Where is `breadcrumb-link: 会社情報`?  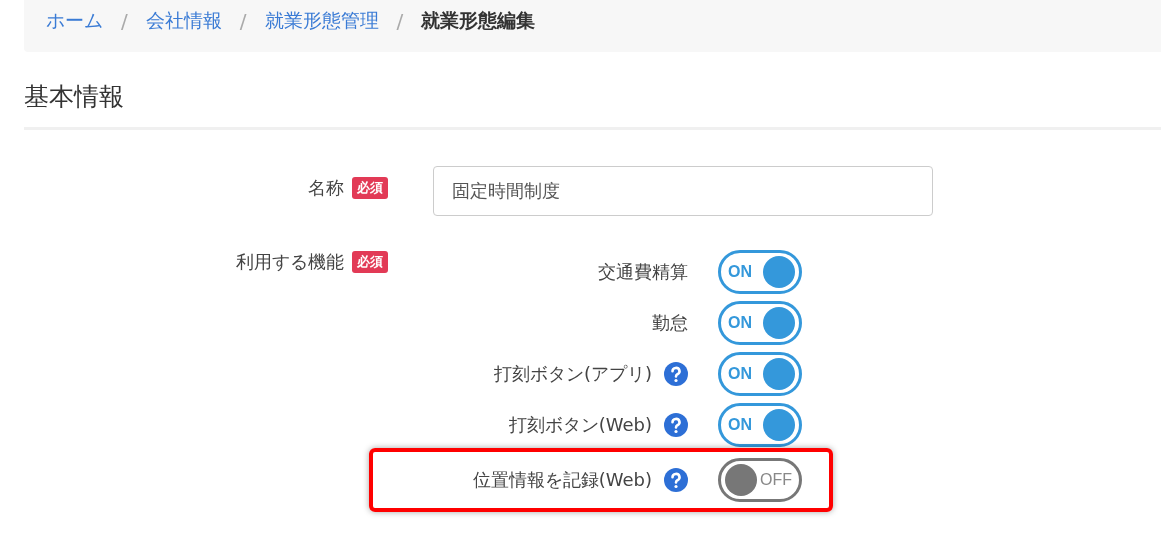
breadcrumb-link: 会社情報 is located at coordinates (183, 21).